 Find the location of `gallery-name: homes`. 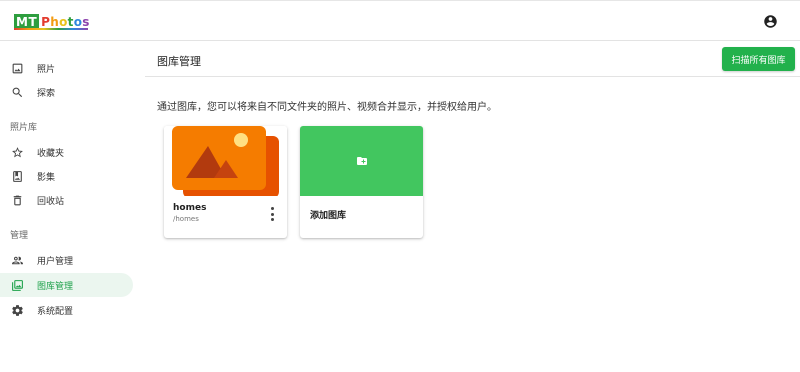

gallery-name: homes is located at coordinates (190, 208).